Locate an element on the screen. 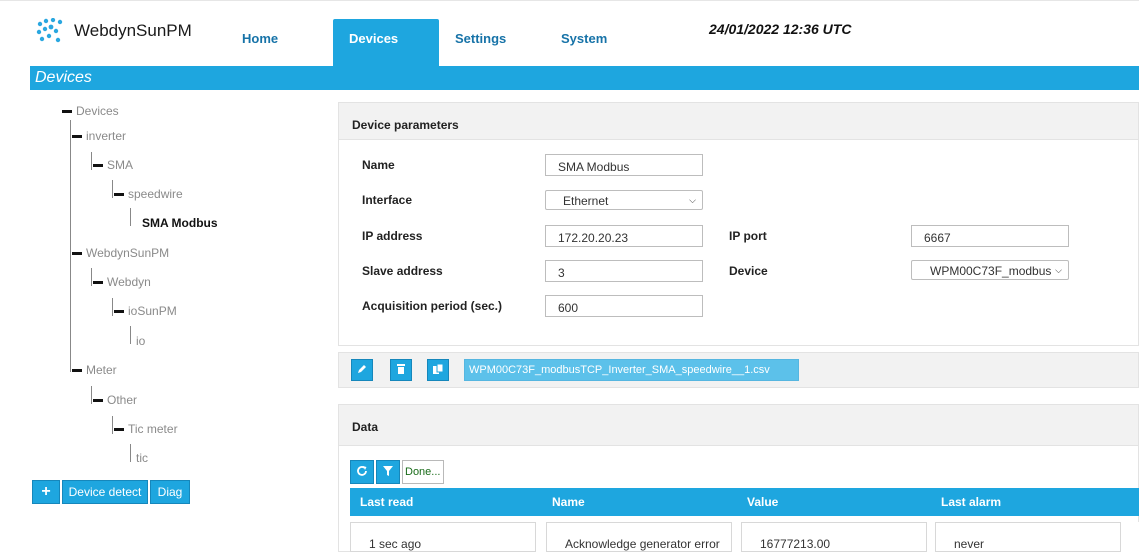  data-table-header: Last read Name Value Last alarm is located at coordinates (744, 502).